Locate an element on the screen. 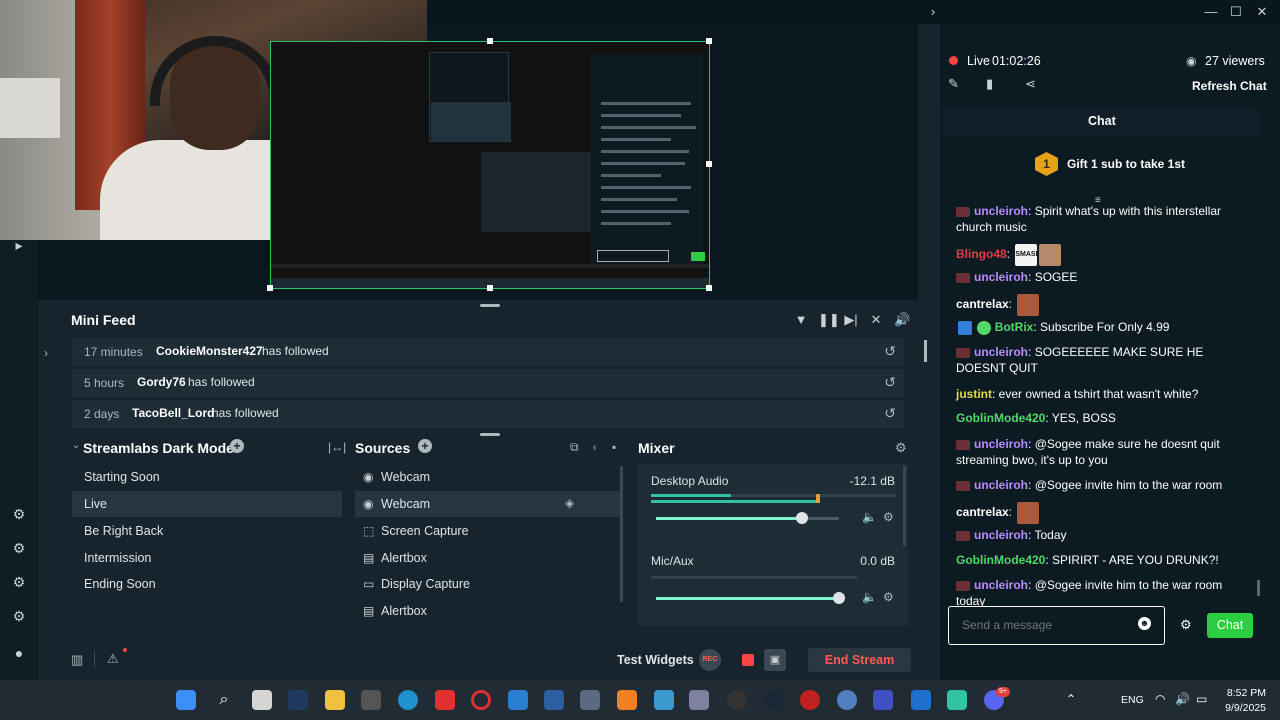 This screenshot has height=720, width=1280. headset-icon is located at coordinates (883, 700).